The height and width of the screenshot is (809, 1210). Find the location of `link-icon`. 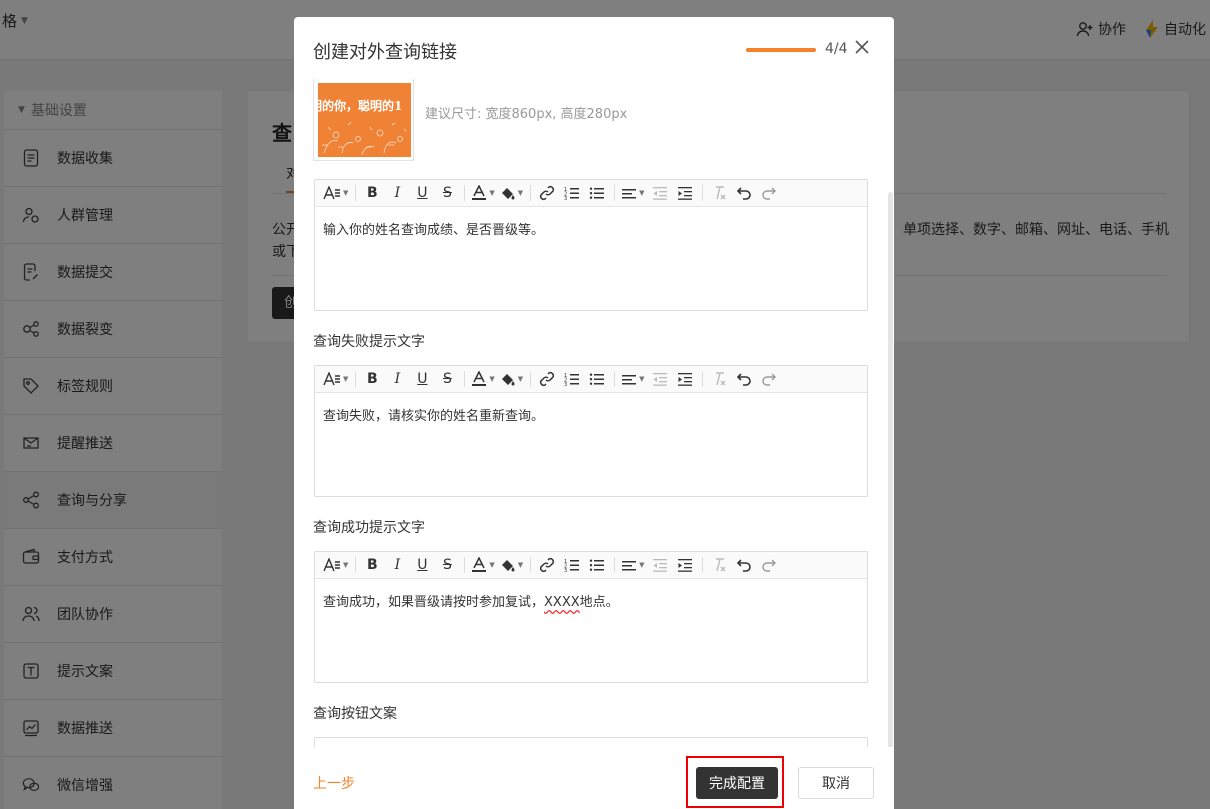

link-icon is located at coordinates (547, 379).